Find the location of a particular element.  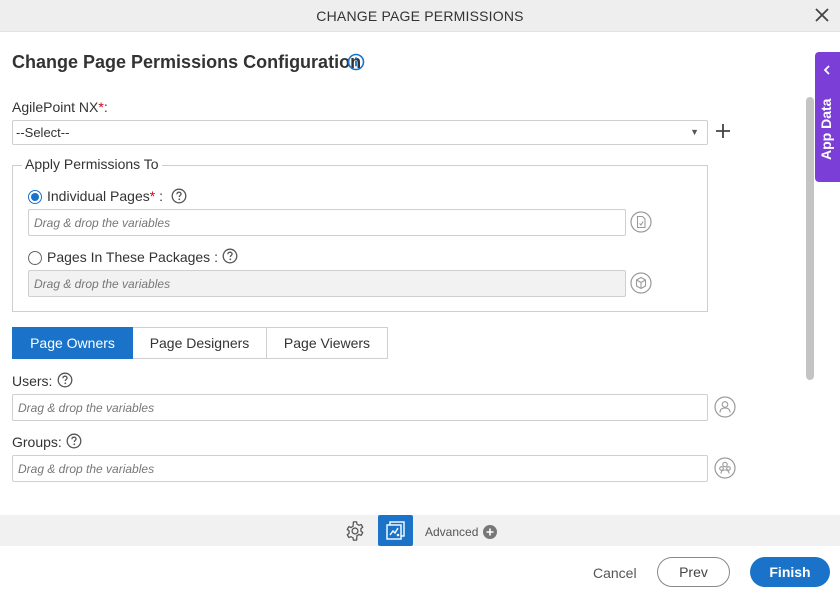

finish-button: Finish is located at coordinates (790, 572).